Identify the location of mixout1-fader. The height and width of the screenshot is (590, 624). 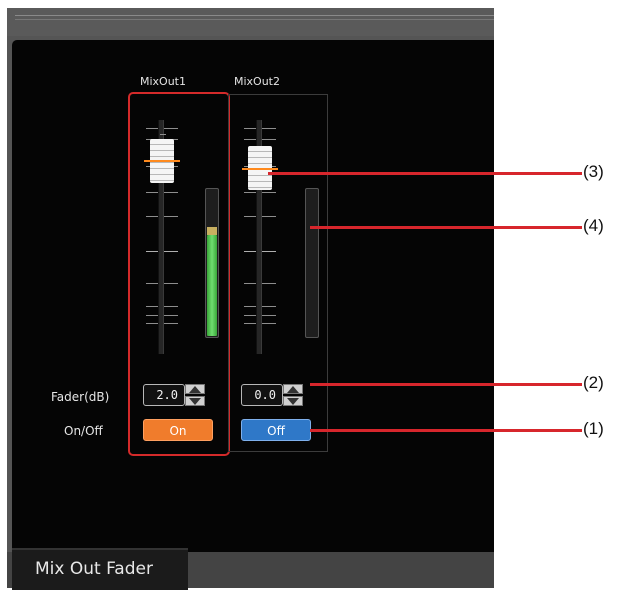
(164, 233).